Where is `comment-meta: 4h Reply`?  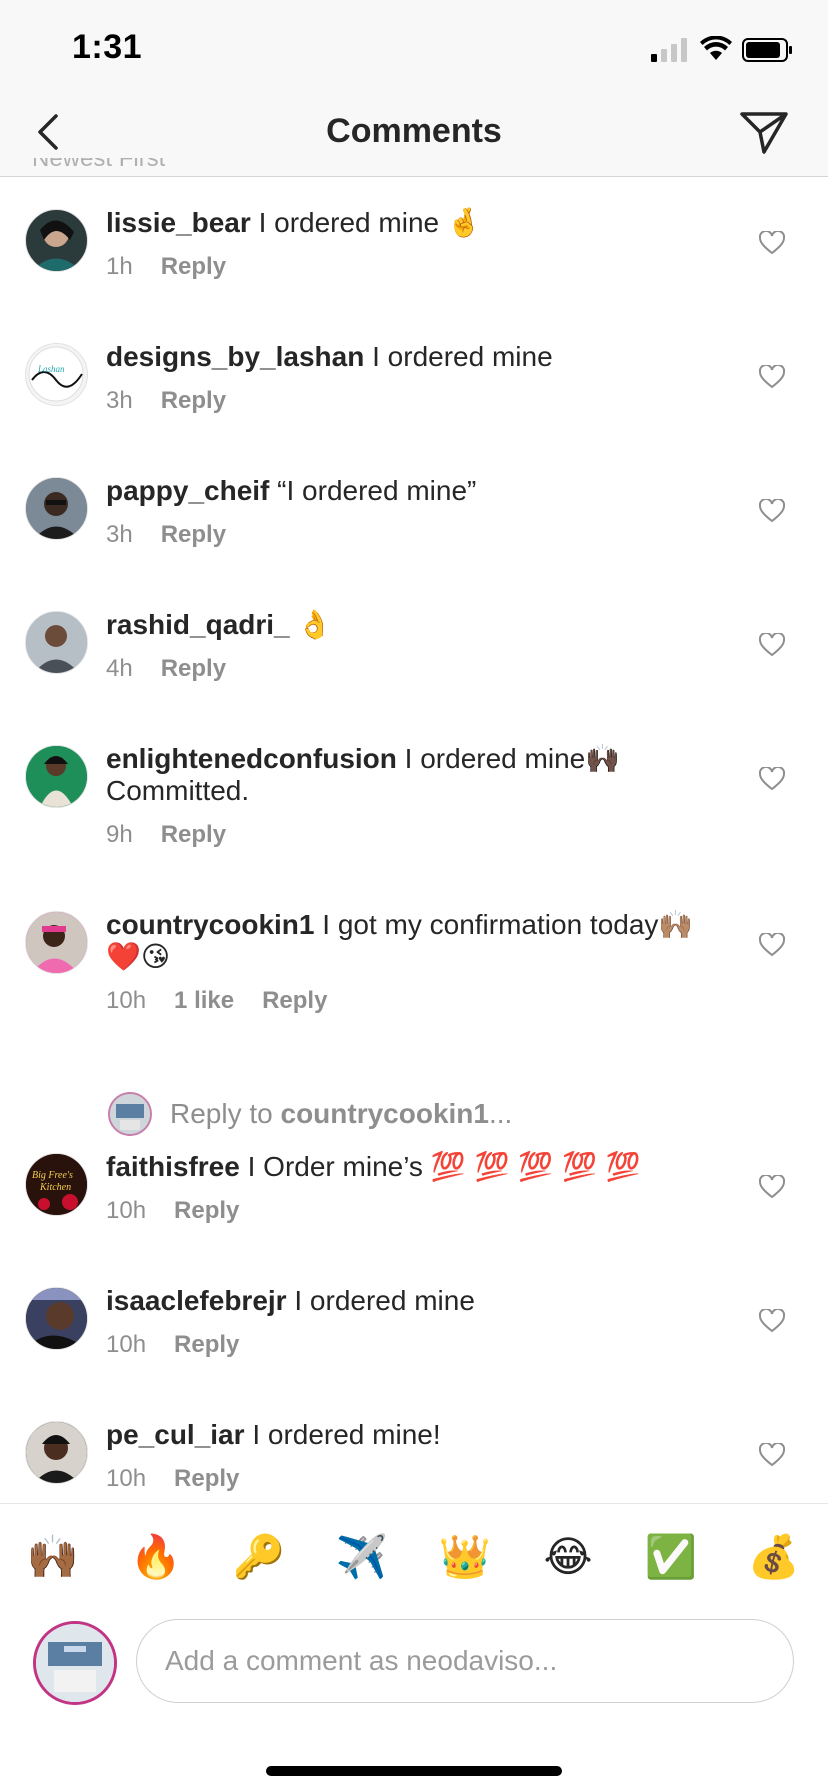
comment-meta: 4h Reply is located at coordinates (166, 669).